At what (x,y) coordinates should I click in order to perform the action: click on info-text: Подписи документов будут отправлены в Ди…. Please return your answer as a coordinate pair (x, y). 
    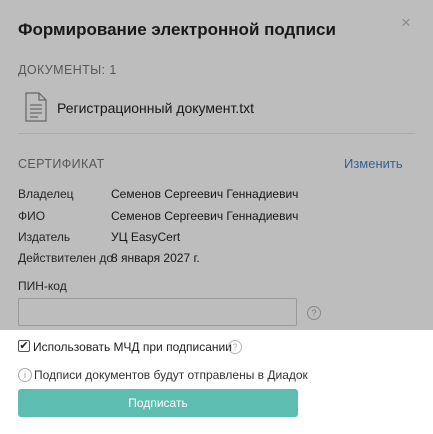
    Looking at the image, I should click on (171, 375).